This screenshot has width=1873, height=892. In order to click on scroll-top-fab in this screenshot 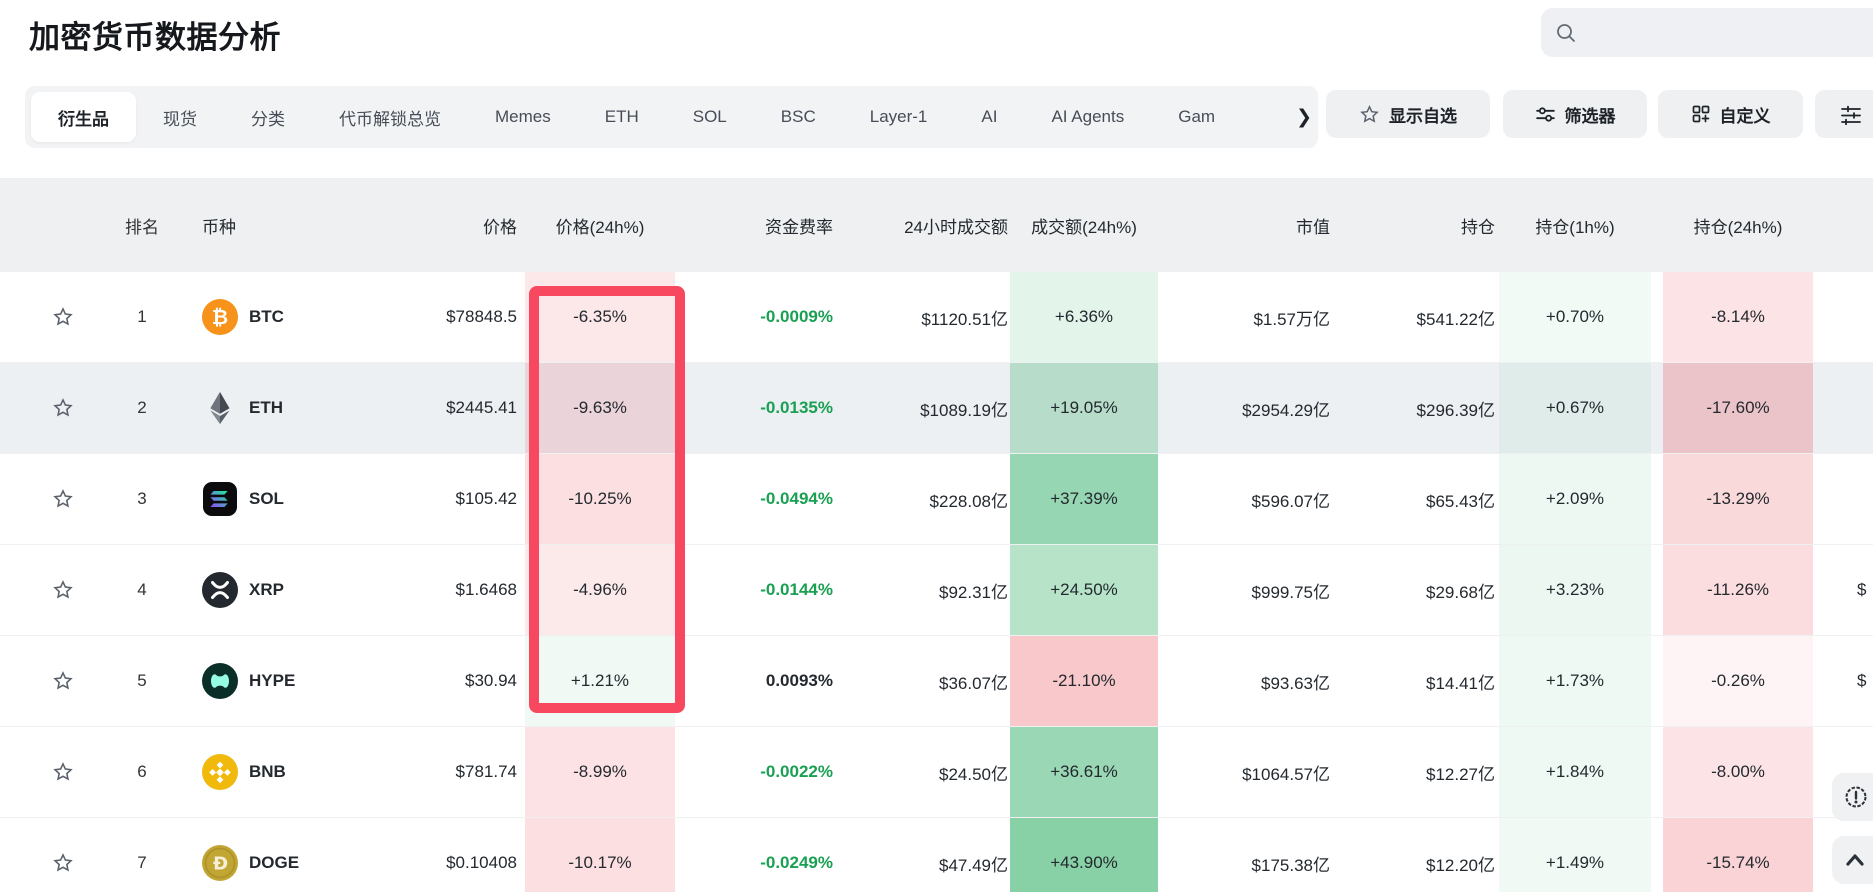, I will do `click(1852, 860)`.